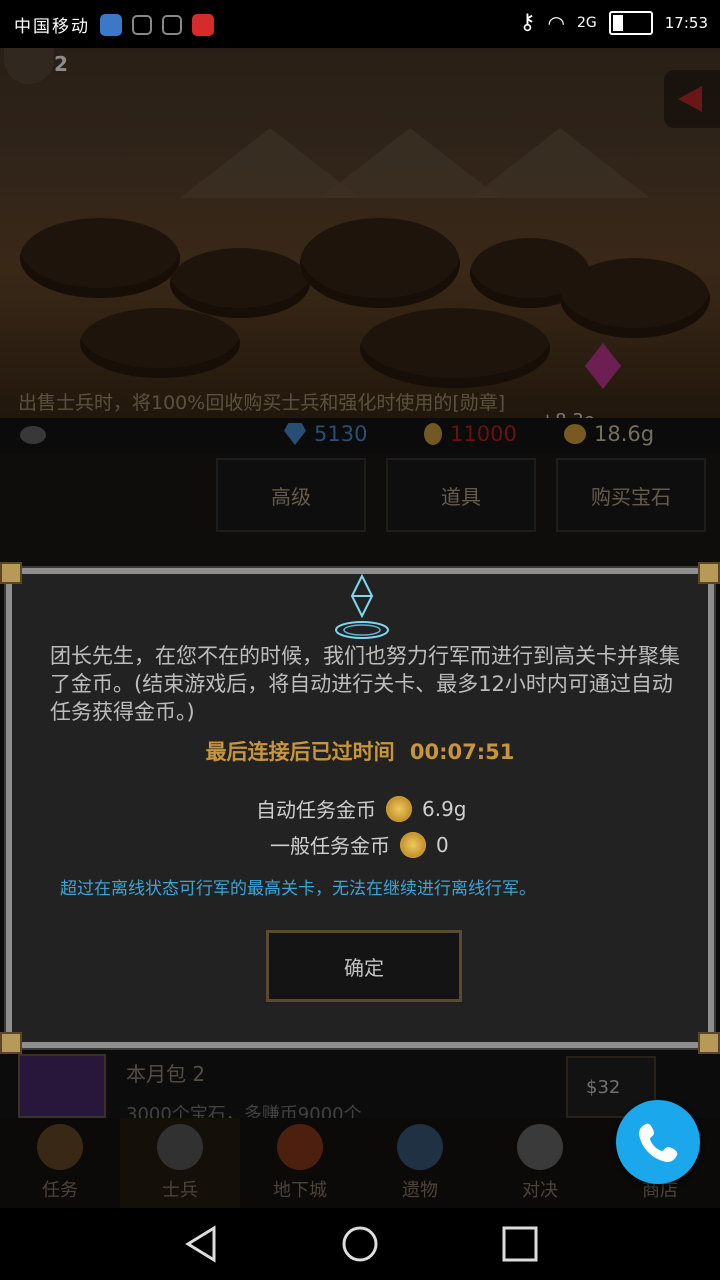  Describe the element at coordinates (298, 889) in the screenshot. I see `offline-warning: 超过在离线状态可行军的最高关卡，无法在继续进行离线行军。` at that location.